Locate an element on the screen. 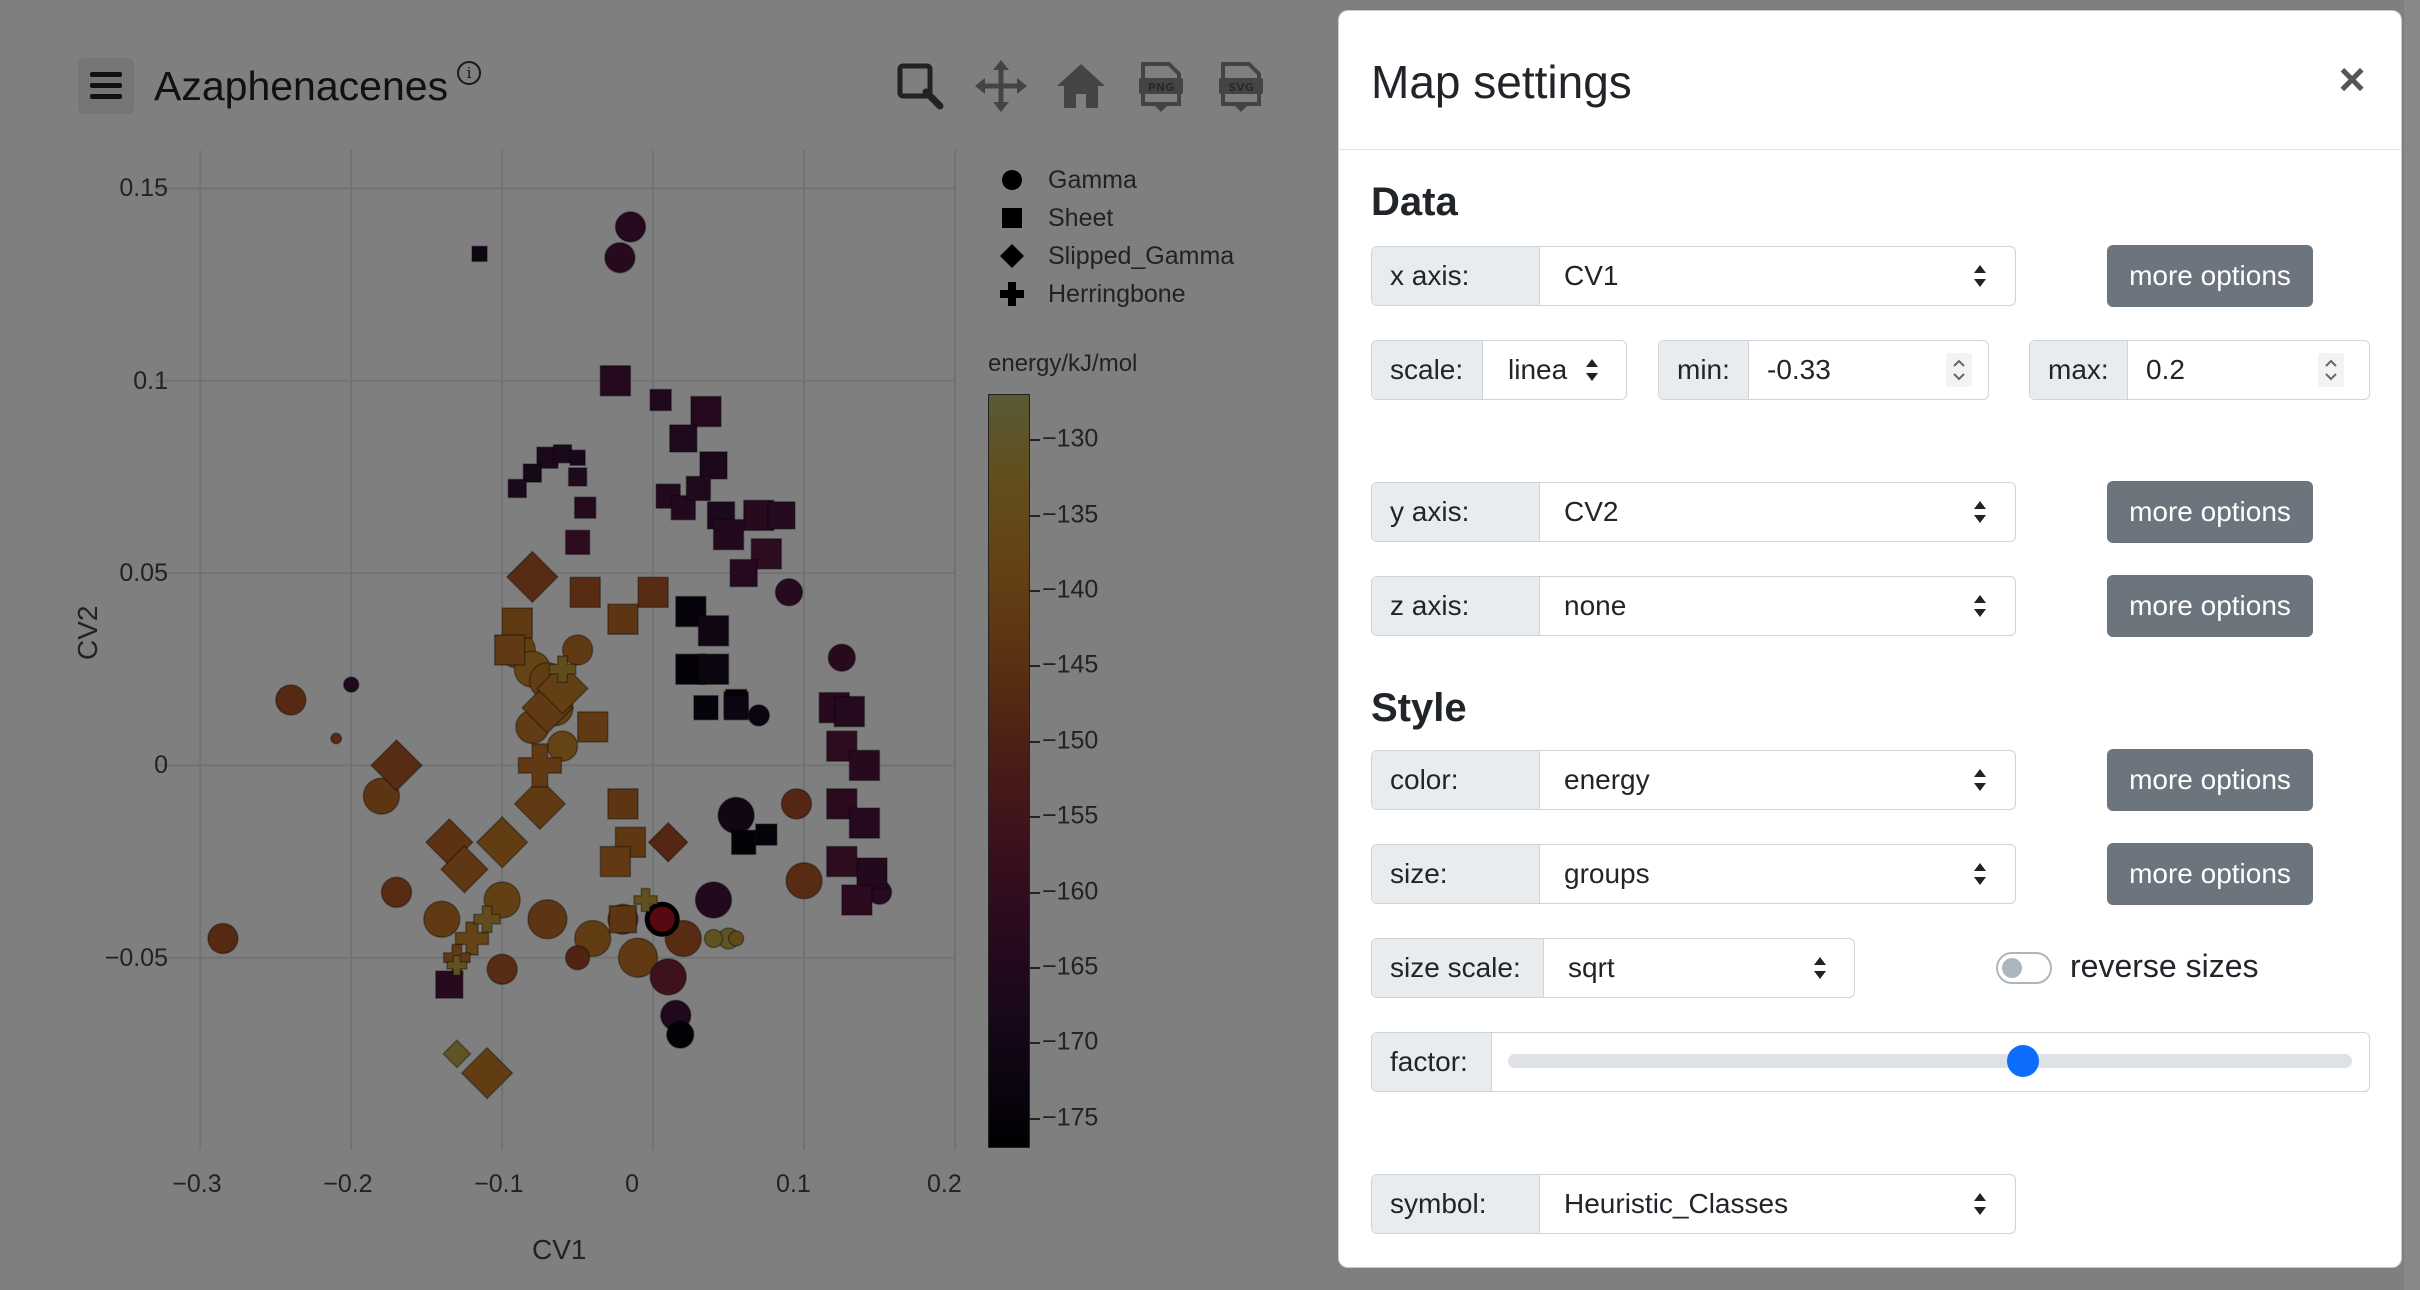 This screenshot has width=2420, height=1290. size-scale-label: size scale: is located at coordinates (1458, 968).